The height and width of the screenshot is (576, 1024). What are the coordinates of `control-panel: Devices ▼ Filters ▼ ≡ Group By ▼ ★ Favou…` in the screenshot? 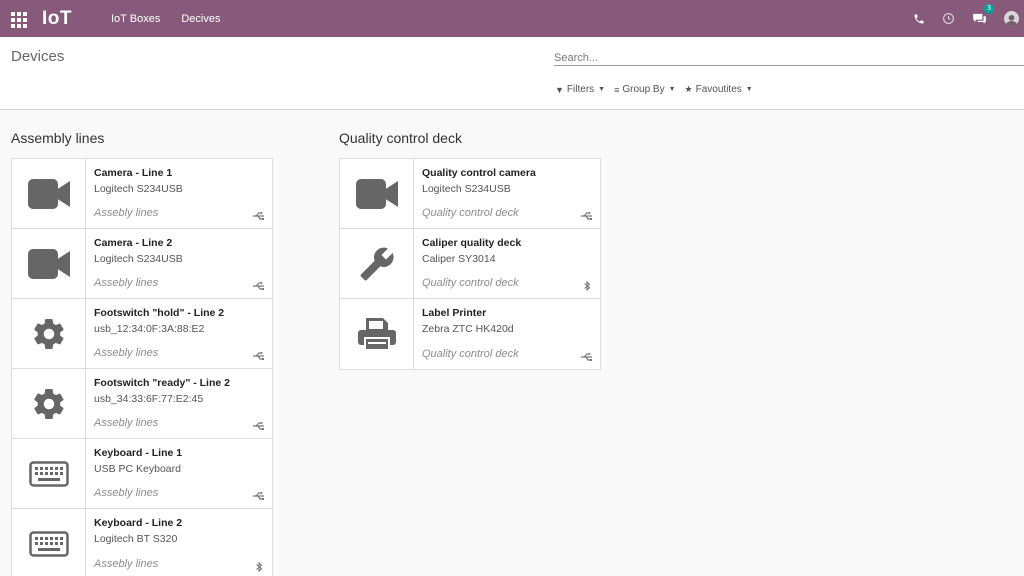 It's located at (512, 73).